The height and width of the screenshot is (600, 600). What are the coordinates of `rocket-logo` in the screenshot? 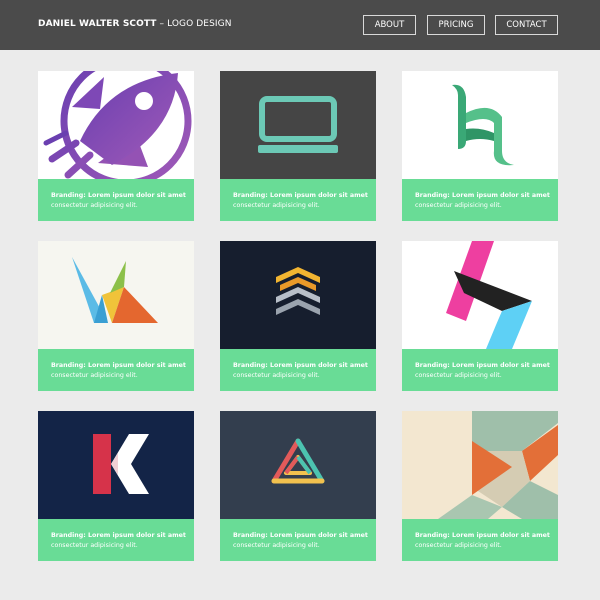 It's located at (117, 125).